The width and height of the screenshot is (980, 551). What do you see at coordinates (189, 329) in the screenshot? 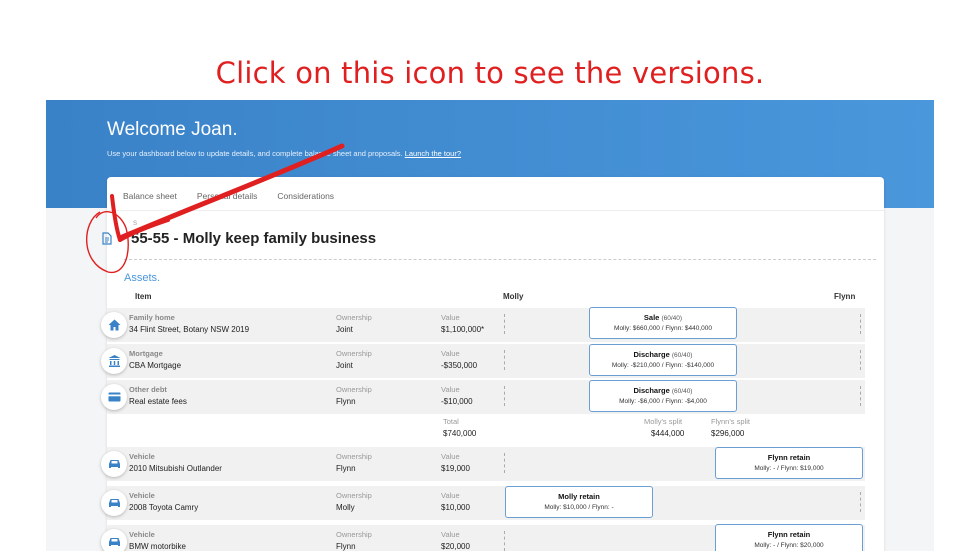
I see `asset-description: 34 Flint Street, Botany NSW 2019` at bounding box center [189, 329].